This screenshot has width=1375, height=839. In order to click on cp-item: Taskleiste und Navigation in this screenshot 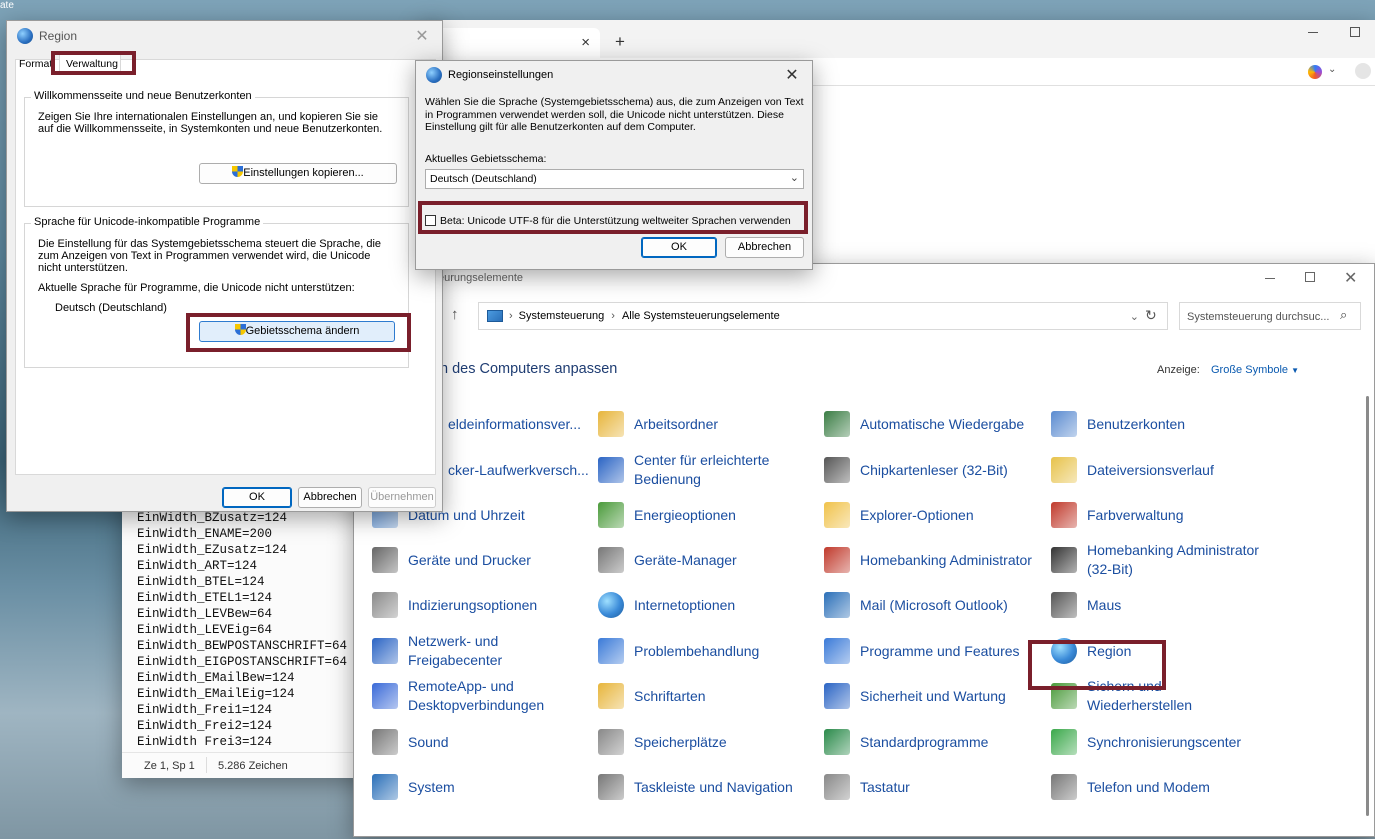, I will do `click(695, 787)`.